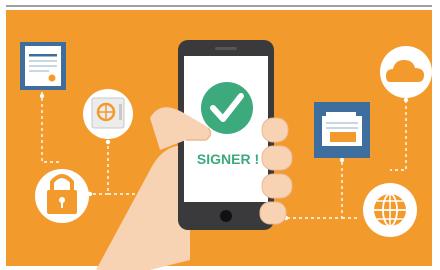  What do you see at coordinates (108, 114) in the screenshot?
I see `safe-icon` at bounding box center [108, 114].